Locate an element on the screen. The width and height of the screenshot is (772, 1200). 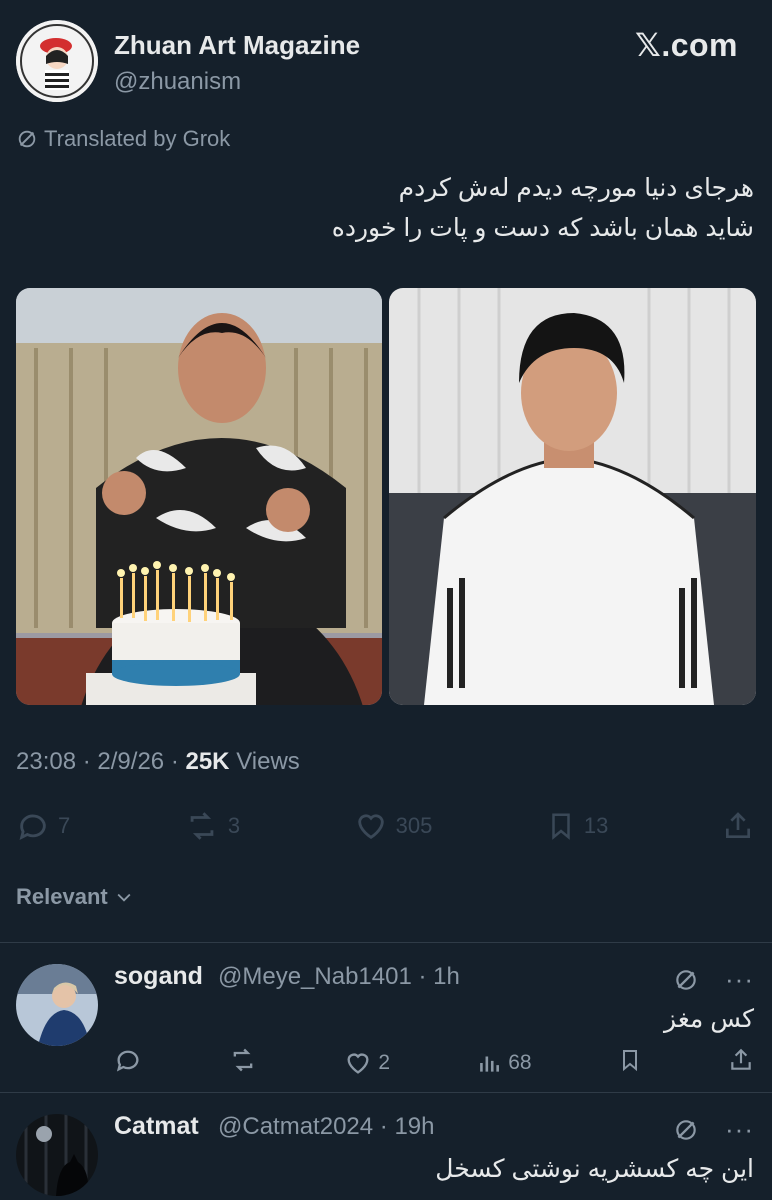
views-count: 25K is located at coordinates (207, 761).